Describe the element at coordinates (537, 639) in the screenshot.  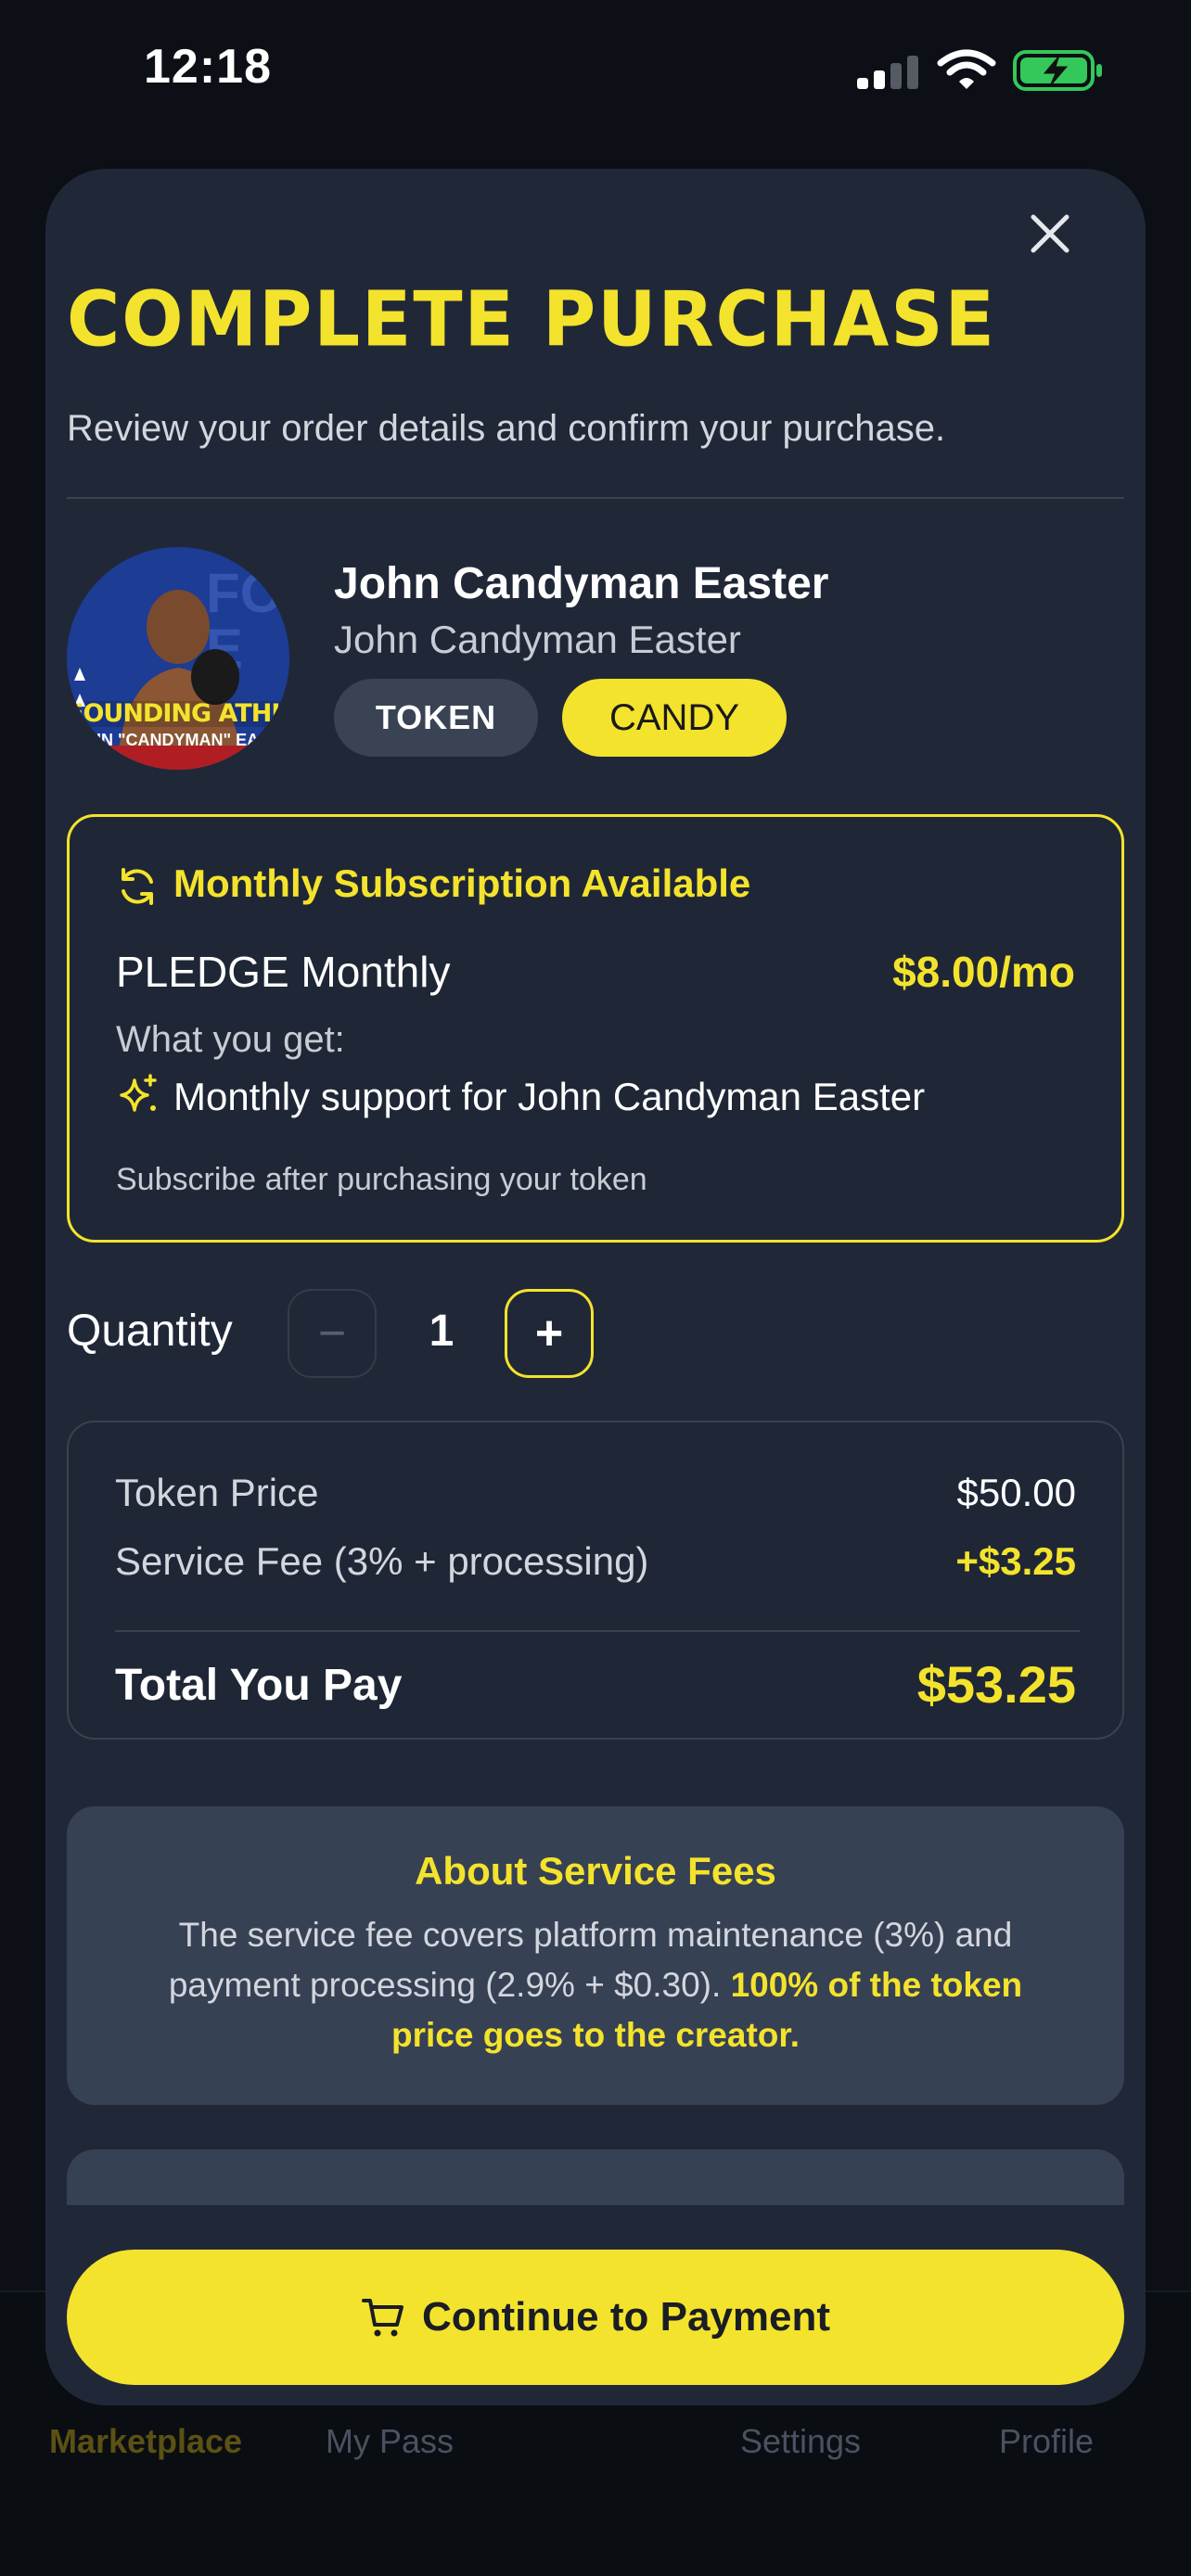
I see `creator-subtitle: John Candyman Easter` at that location.